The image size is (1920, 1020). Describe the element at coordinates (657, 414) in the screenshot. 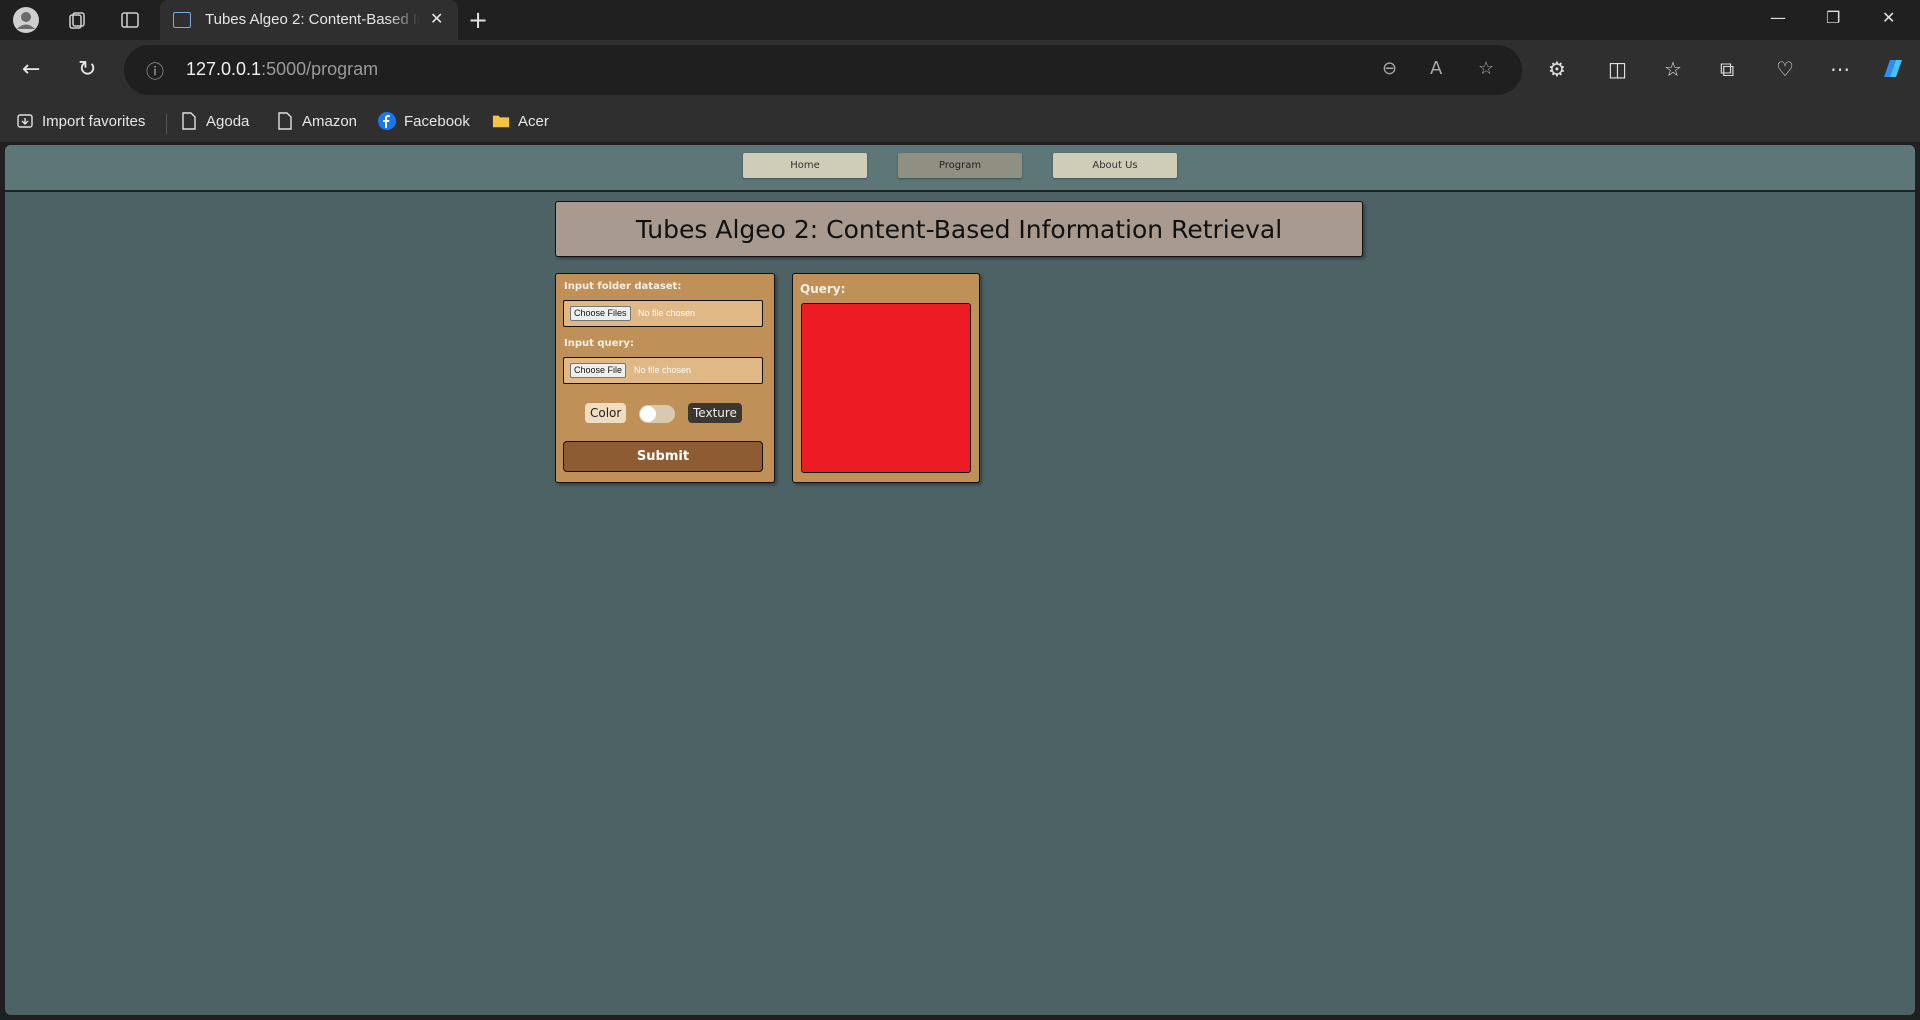

I see `color-texture-toggle` at that location.